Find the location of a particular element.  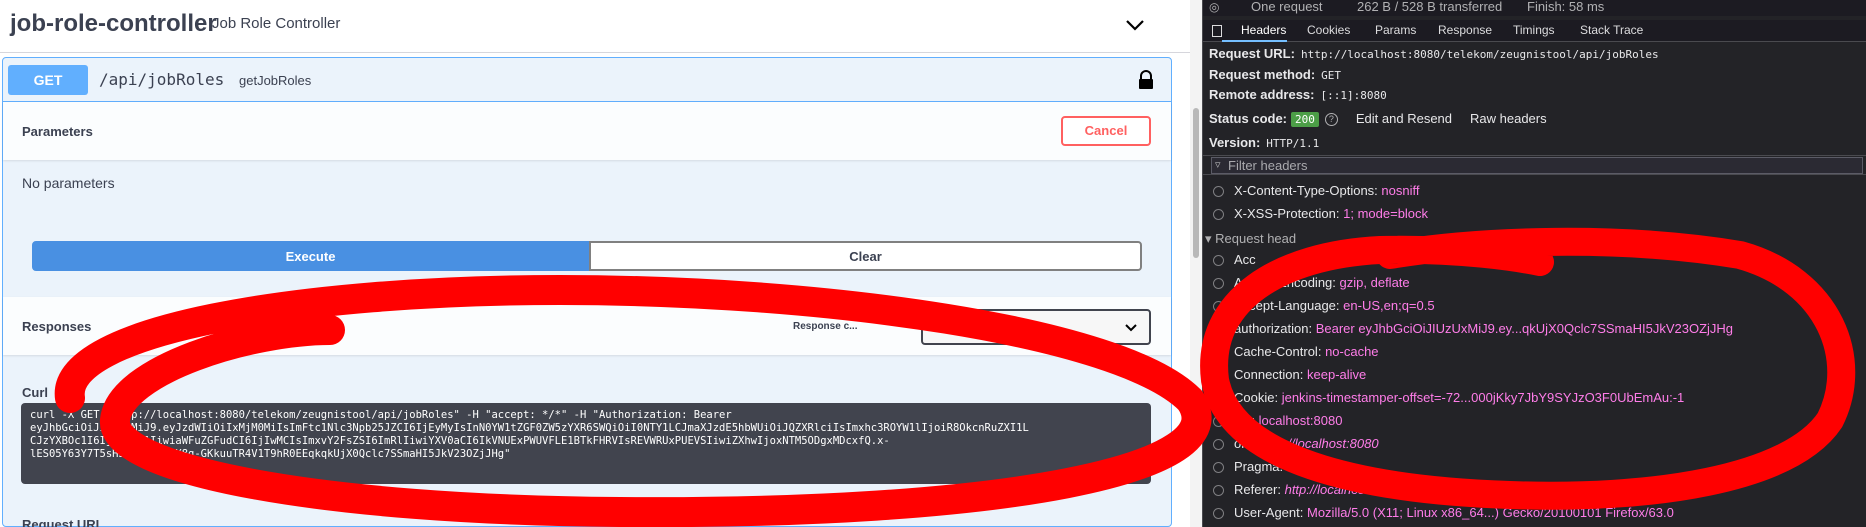

no-parameters-text: No parameters is located at coordinates (68, 183).